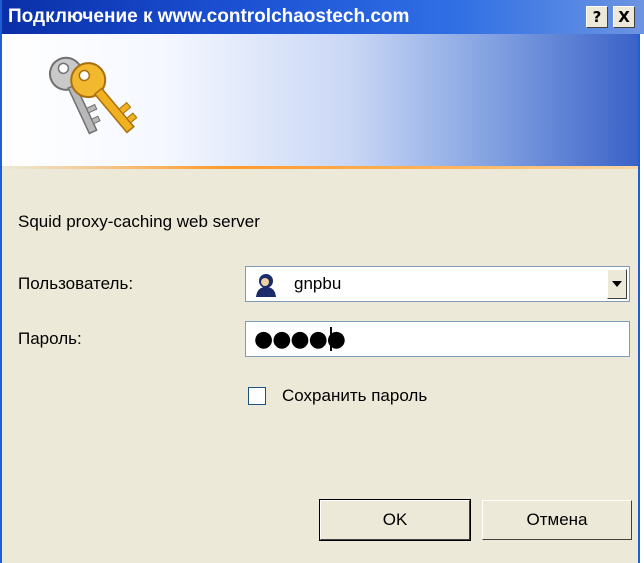 The image size is (644, 563). Describe the element at coordinates (437, 284) in the screenshot. I see `user-combobox: gnpbu` at that location.